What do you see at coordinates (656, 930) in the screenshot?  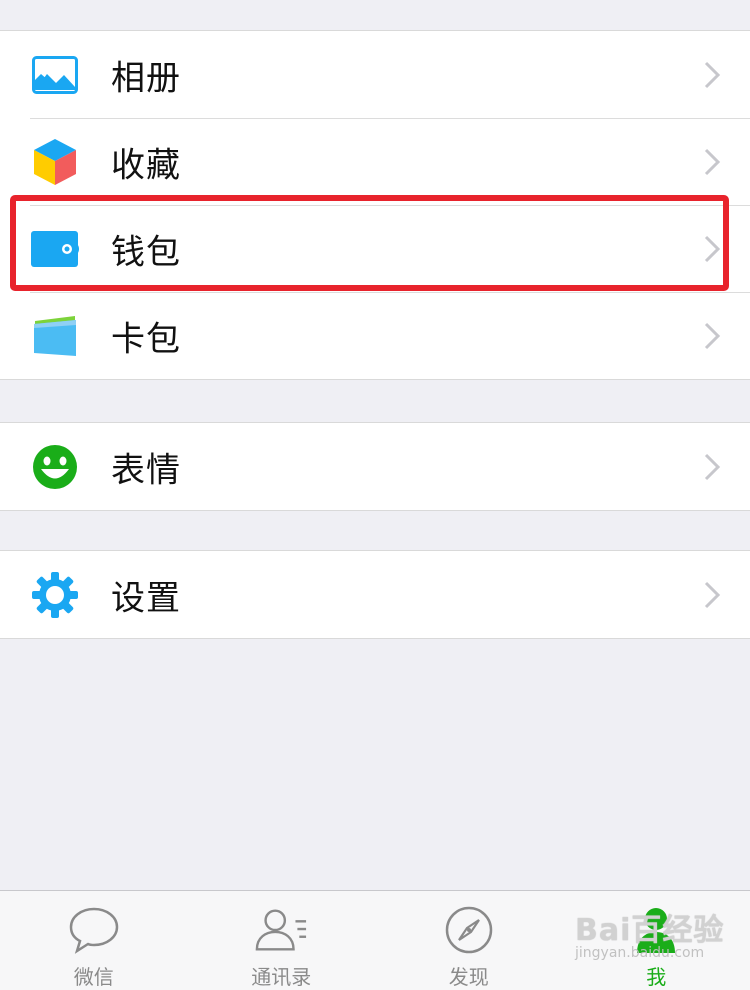 I see `me-person-icon` at bounding box center [656, 930].